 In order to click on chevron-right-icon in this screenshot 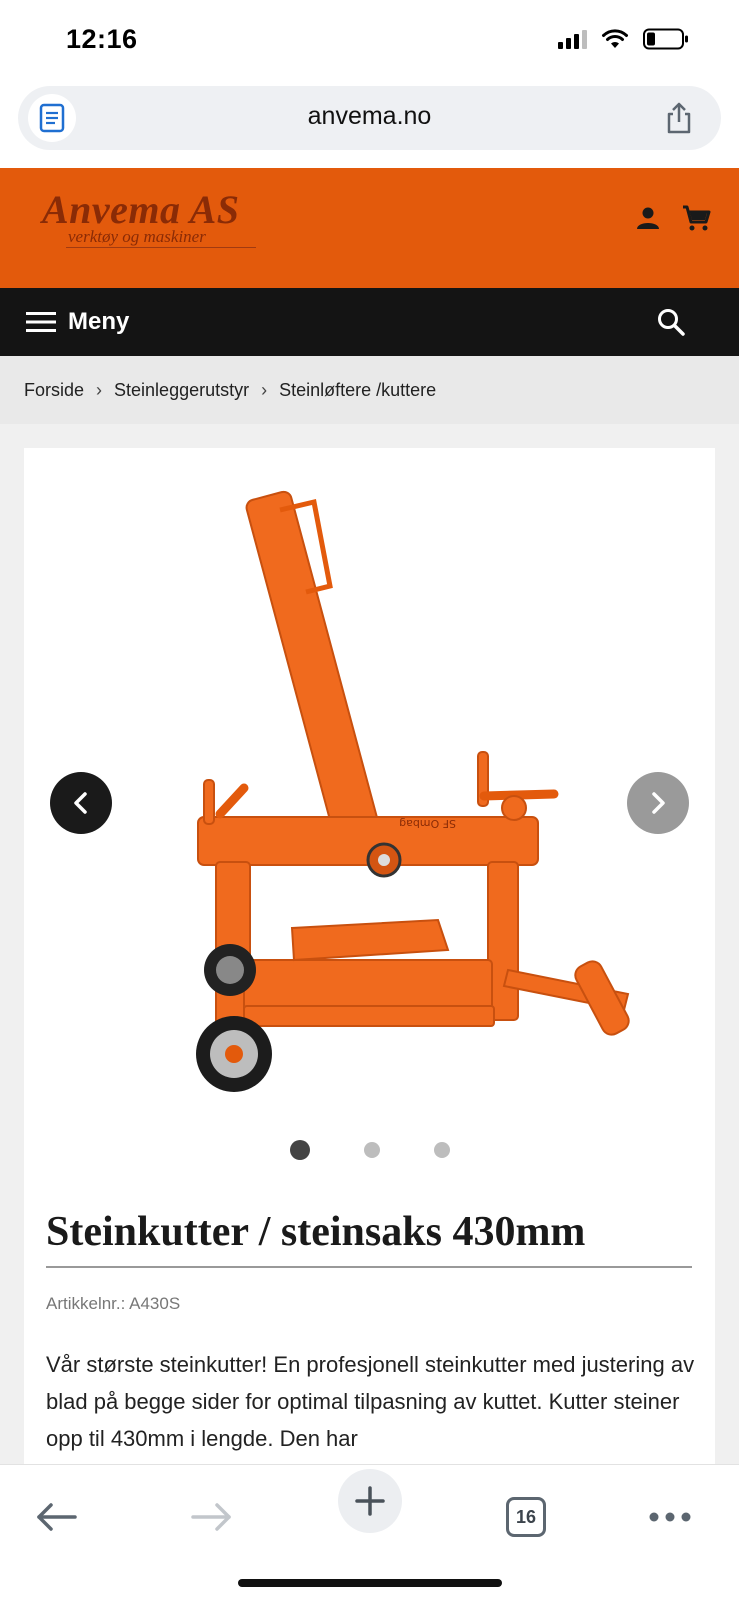, I will do `click(658, 803)`.